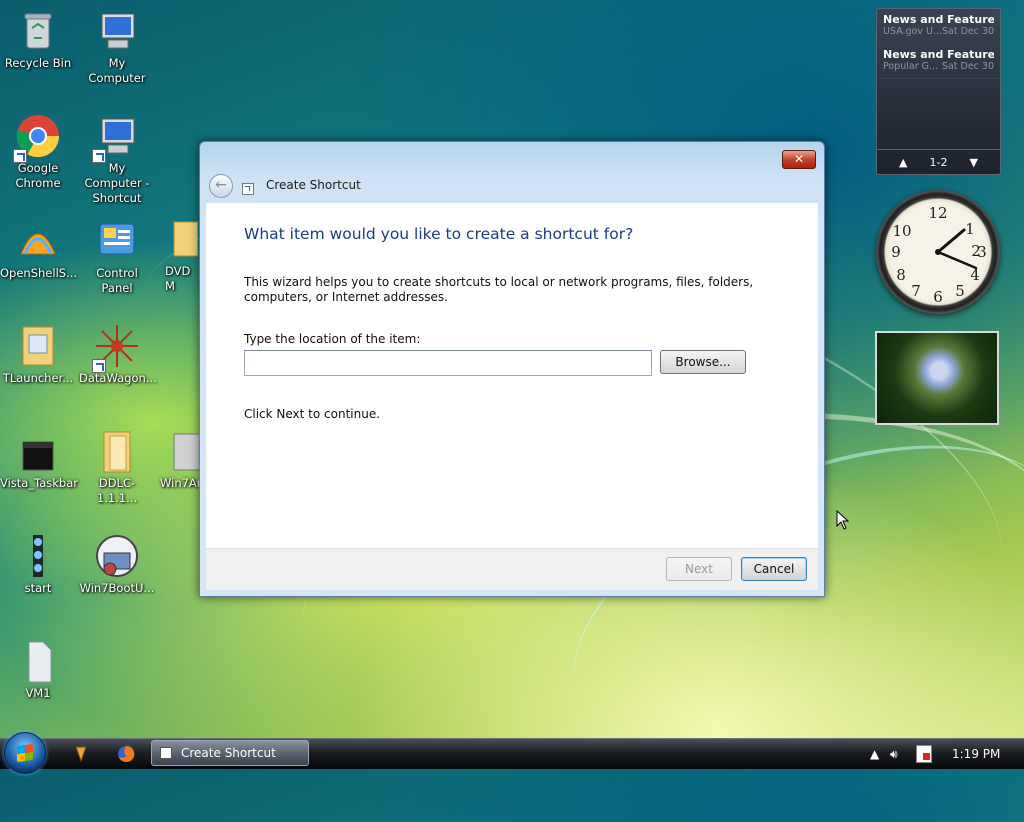 The image size is (1024, 822). Describe the element at coordinates (117, 241) in the screenshot. I see `control-panel-icon` at that location.